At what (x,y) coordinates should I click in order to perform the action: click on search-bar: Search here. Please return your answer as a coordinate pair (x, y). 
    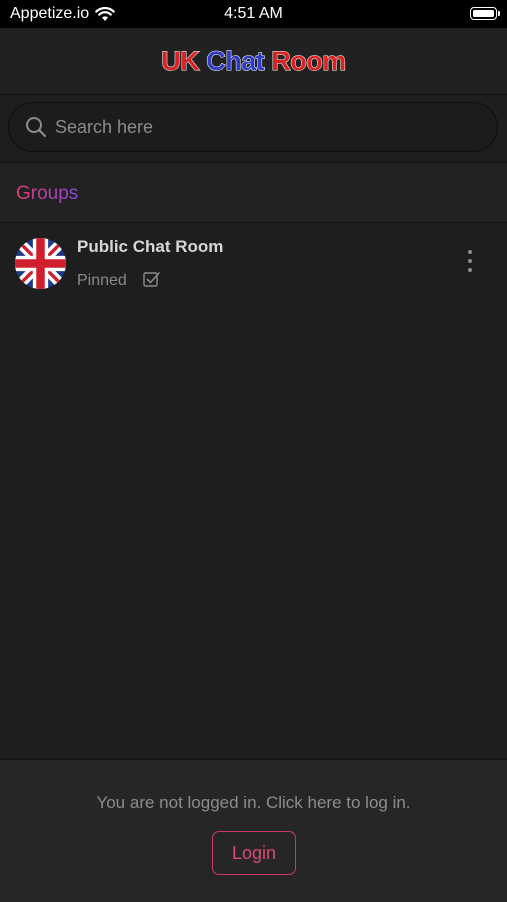
    Looking at the image, I should click on (253, 129).